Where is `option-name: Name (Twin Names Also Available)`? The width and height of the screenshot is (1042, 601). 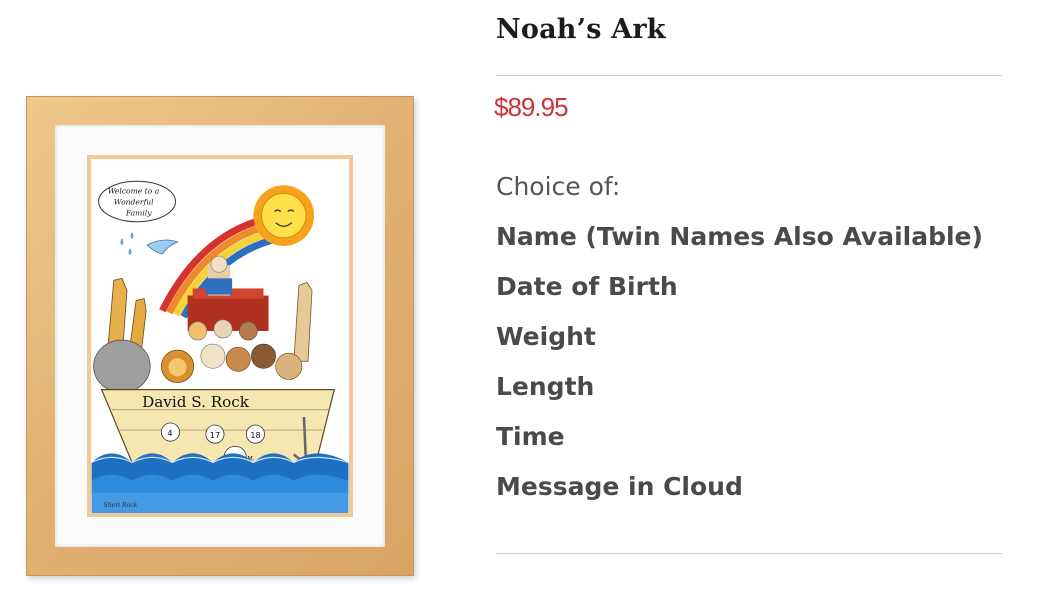
option-name: Name (Twin Names Also Available) is located at coordinates (739, 236).